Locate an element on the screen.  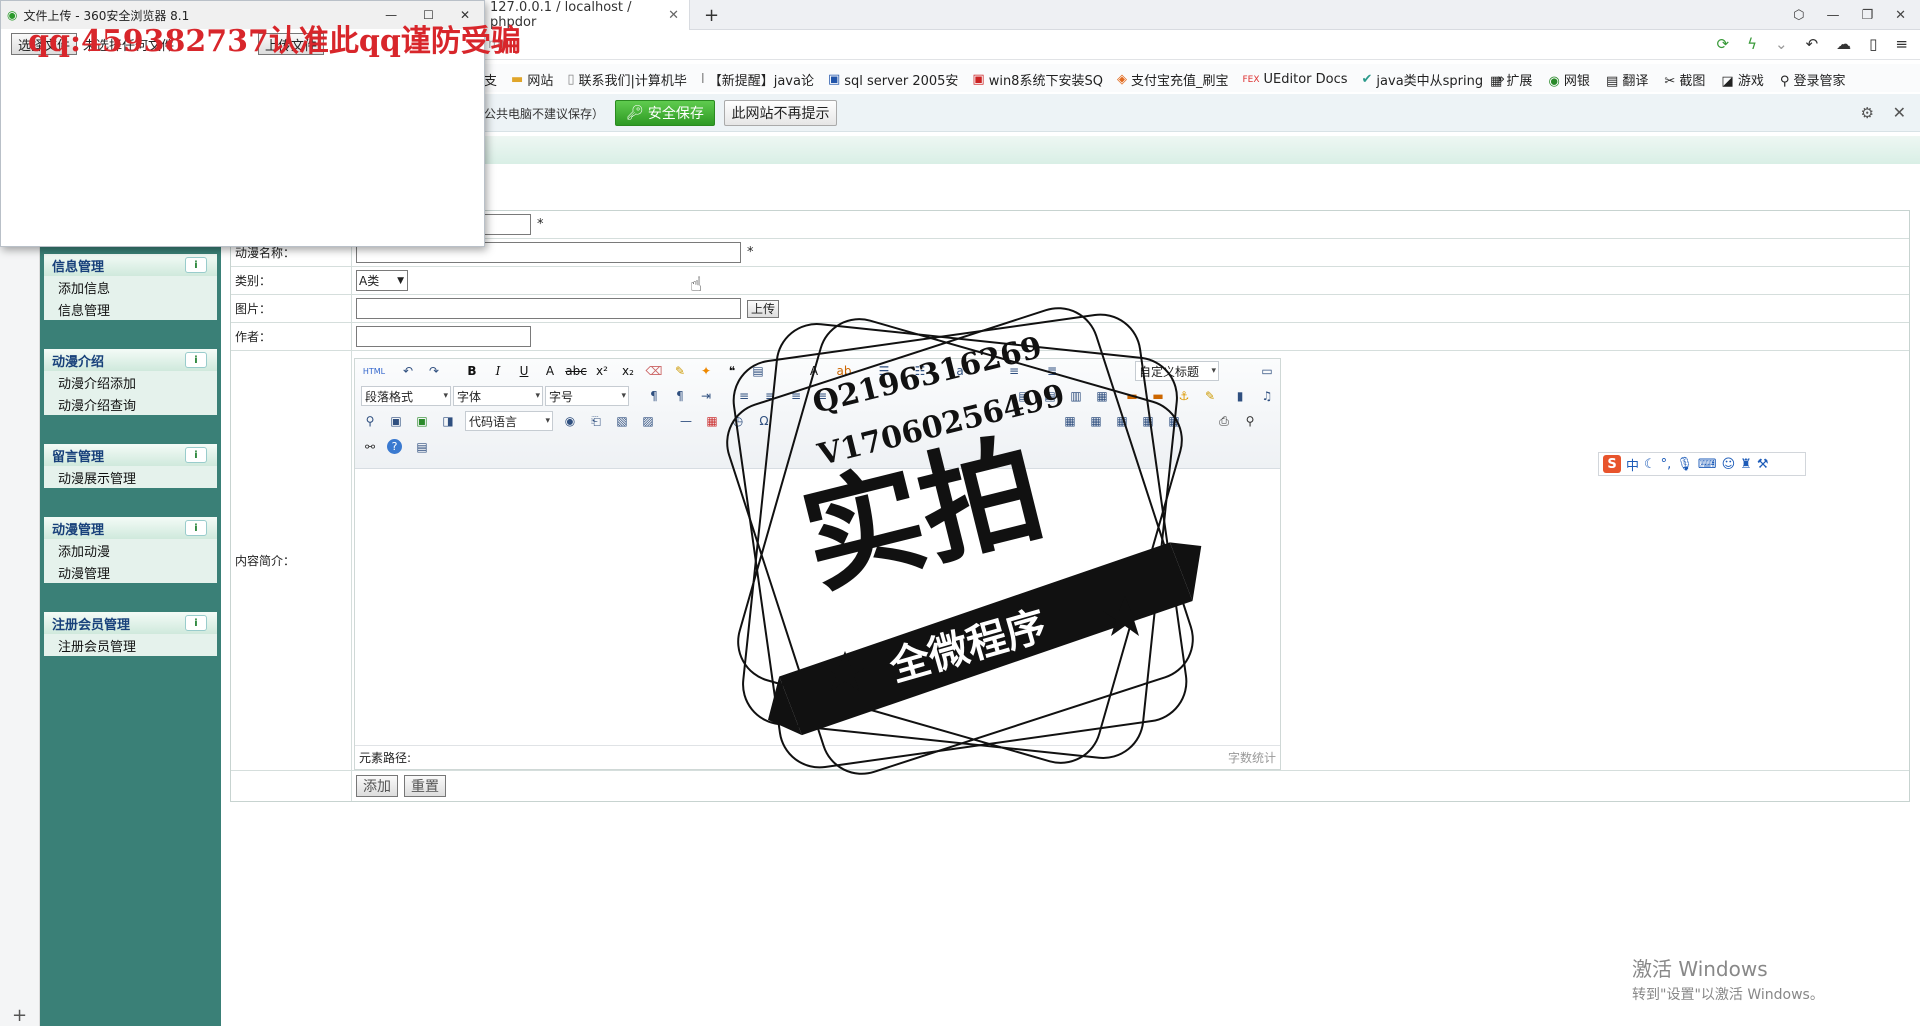
bookmark-item: ▯ 联系我们|计算机毕 is located at coordinates (627, 79).